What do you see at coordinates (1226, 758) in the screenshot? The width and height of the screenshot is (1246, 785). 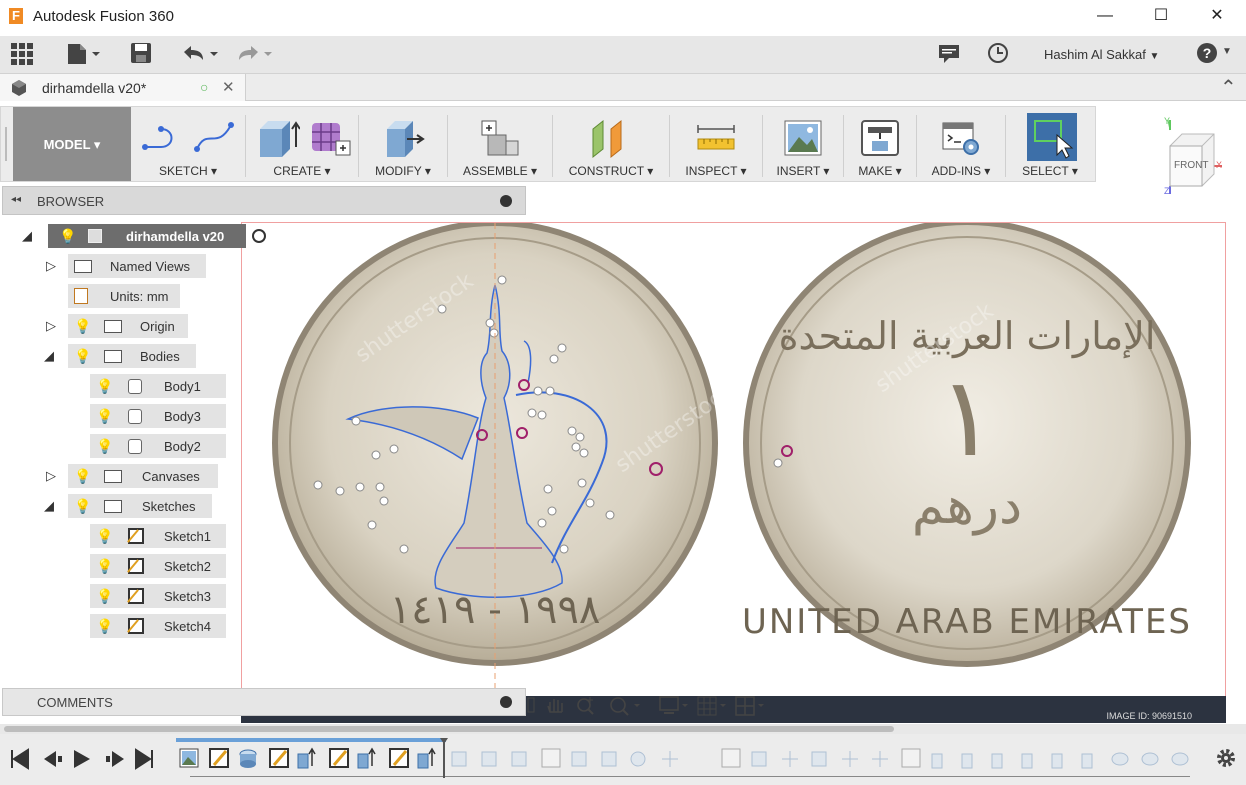 I see `timeline-settings-gear-icon` at bounding box center [1226, 758].